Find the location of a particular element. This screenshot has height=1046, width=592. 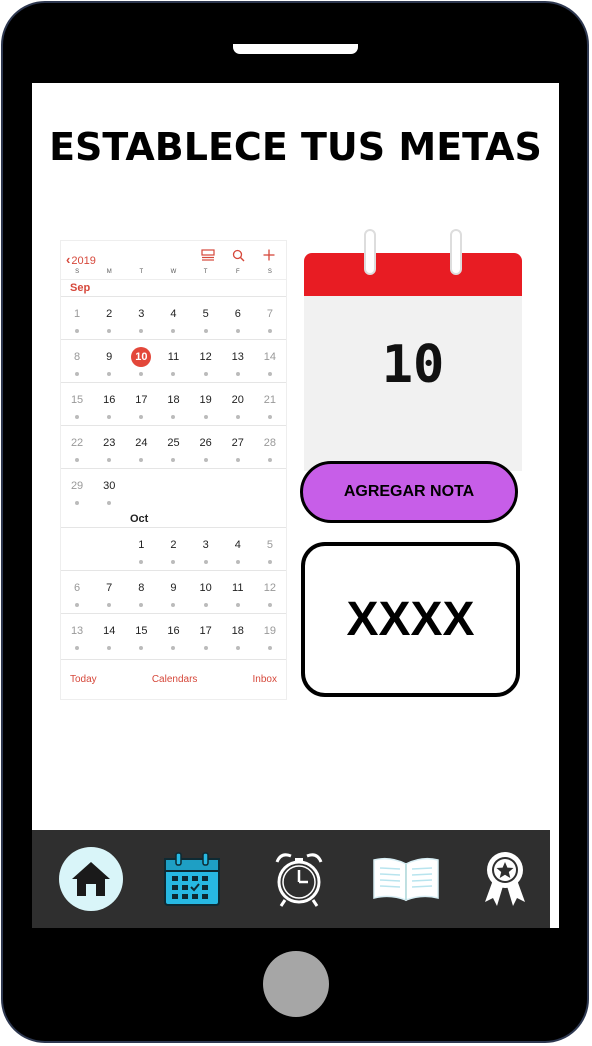

calendar-day-number: 29 is located at coordinates (77, 486).